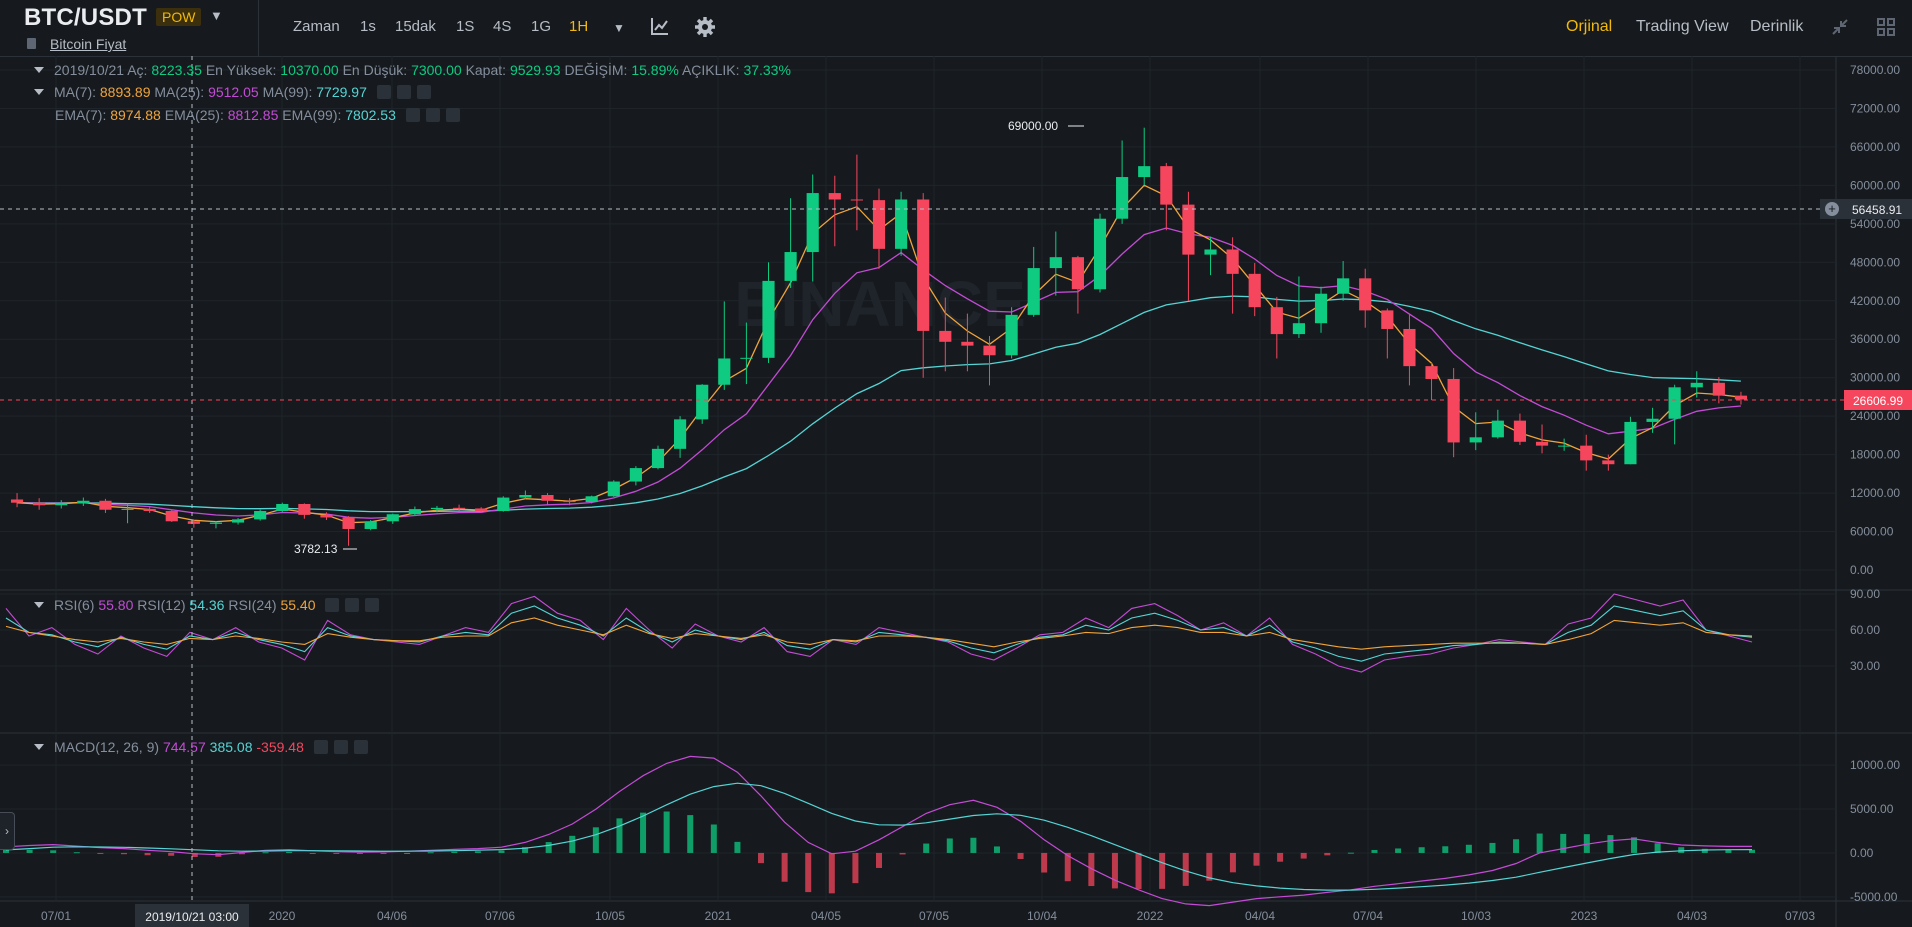 This screenshot has width=1912, height=927. Describe the element at coordinates (541, 26) in the screenshot. I see `timeframe-1G: 1G` at that location.